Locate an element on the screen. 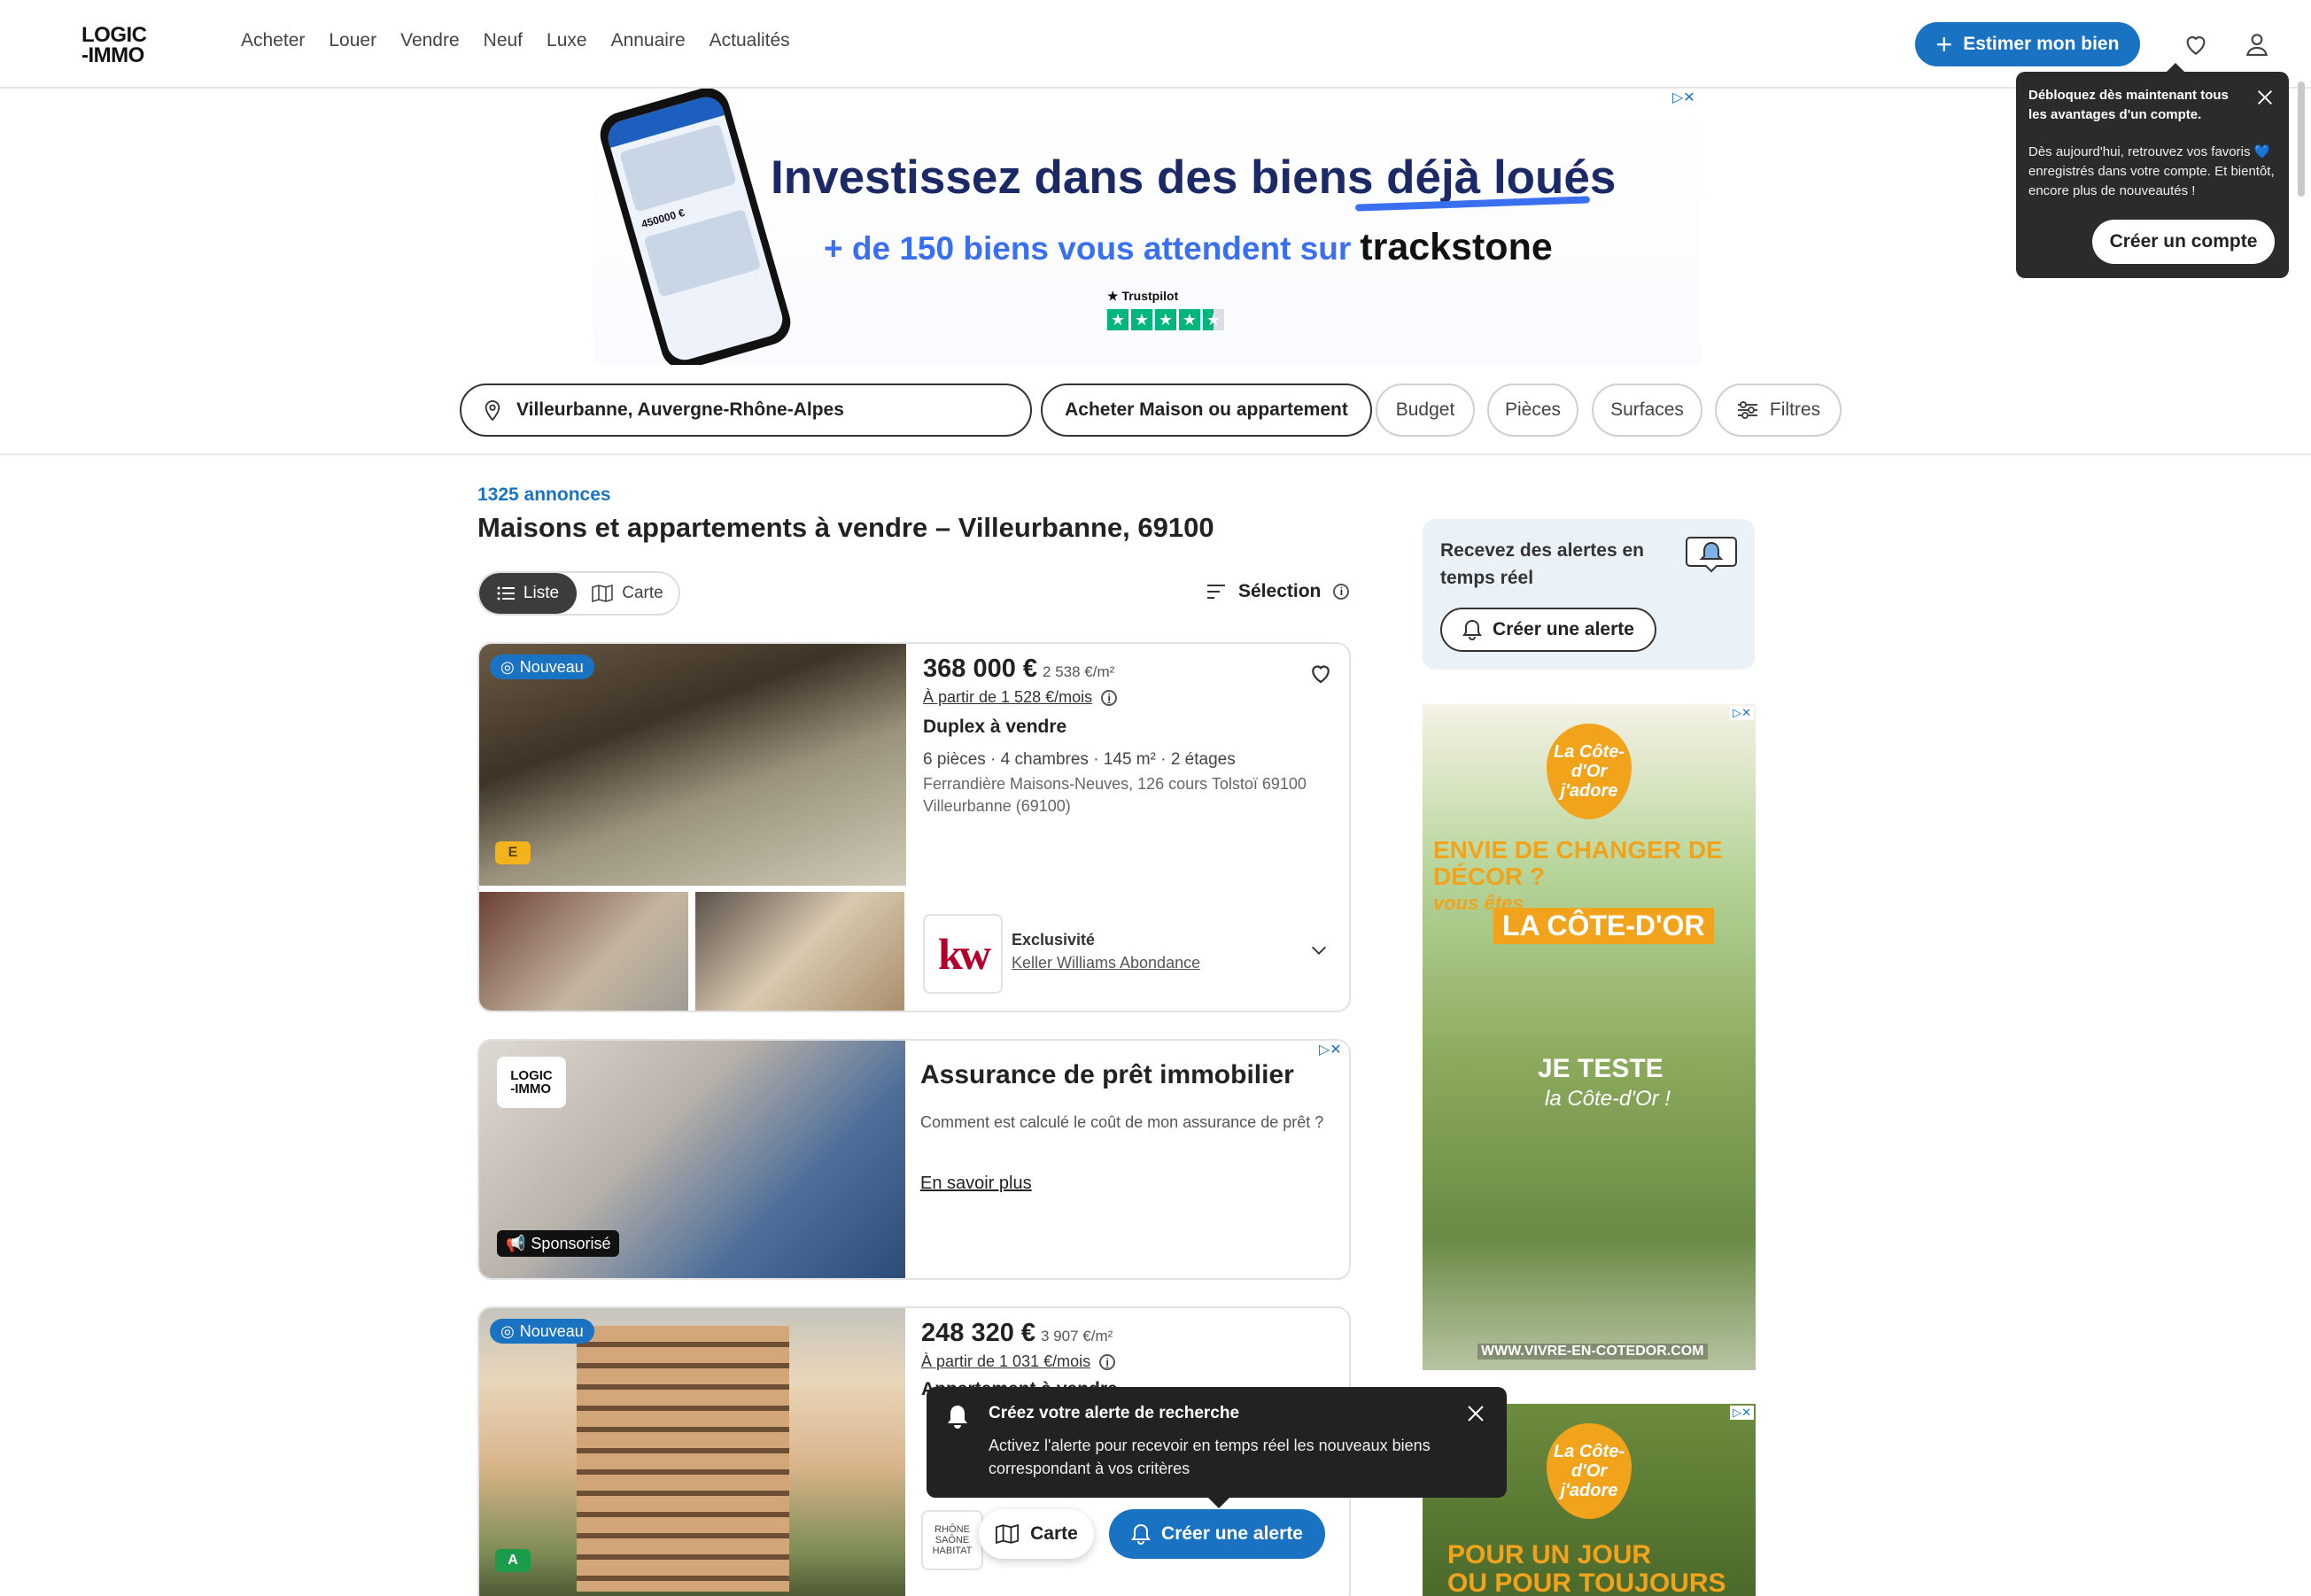 The height and width of the screenshot is (1596, 2311). side-ad-line1: POUR UN JOUR is located at coordinates (1549, 1554).